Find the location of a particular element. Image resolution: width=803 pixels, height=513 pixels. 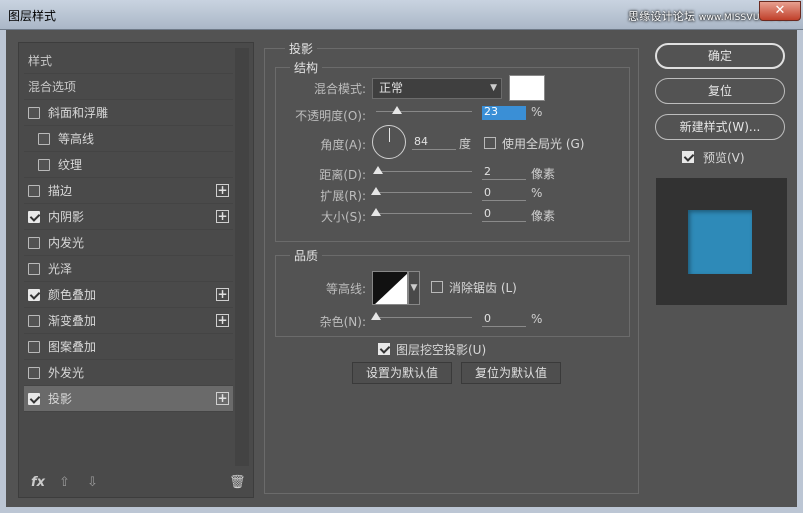

noise-slider is located at coordinates (421, 316).